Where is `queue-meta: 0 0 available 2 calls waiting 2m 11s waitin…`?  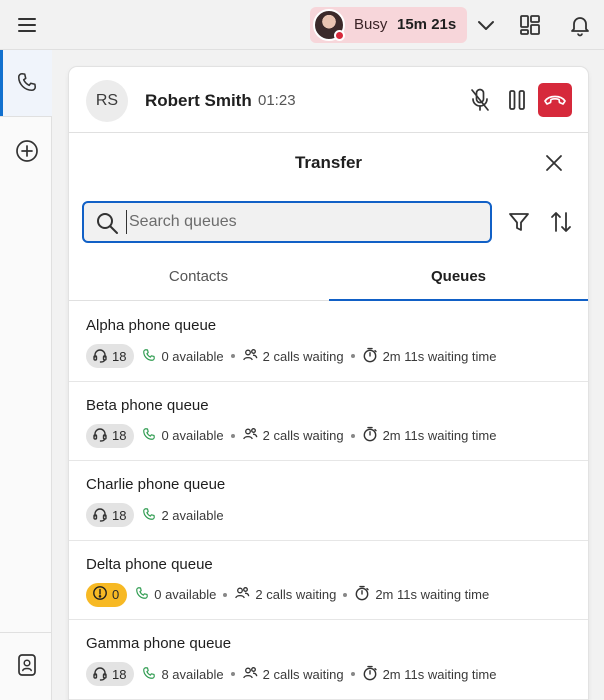
queue-meta: 0 0 available 2 calls waiting 2m 11s waitin… is located at coordinates (287, 594).